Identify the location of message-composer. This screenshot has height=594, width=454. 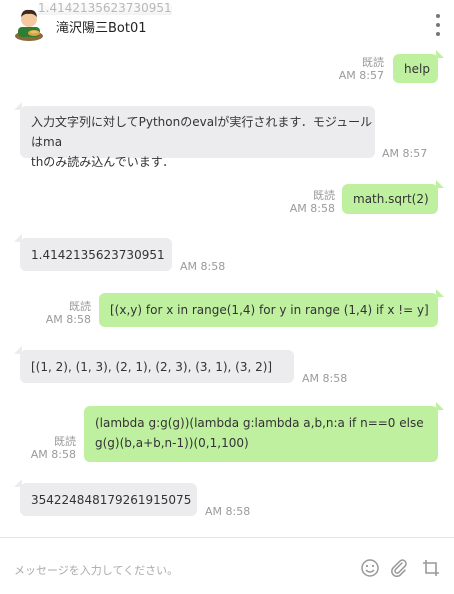
(227, 566).